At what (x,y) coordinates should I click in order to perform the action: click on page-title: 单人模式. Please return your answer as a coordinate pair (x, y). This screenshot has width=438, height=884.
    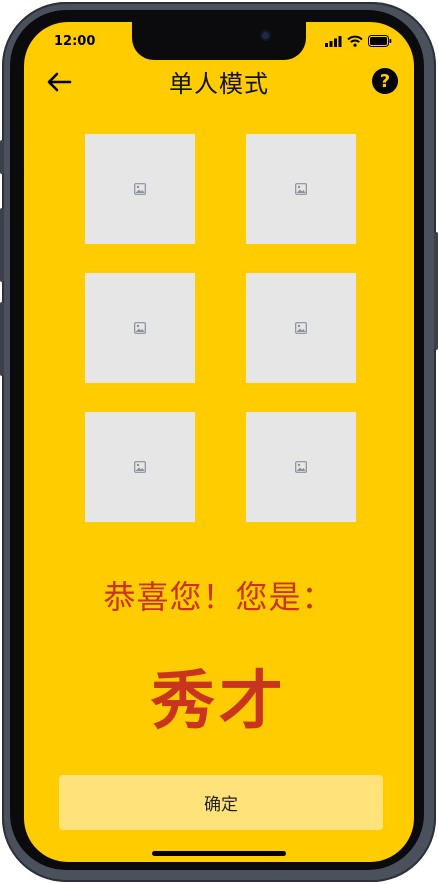
    Looking at the image, I should click on (219, 84).